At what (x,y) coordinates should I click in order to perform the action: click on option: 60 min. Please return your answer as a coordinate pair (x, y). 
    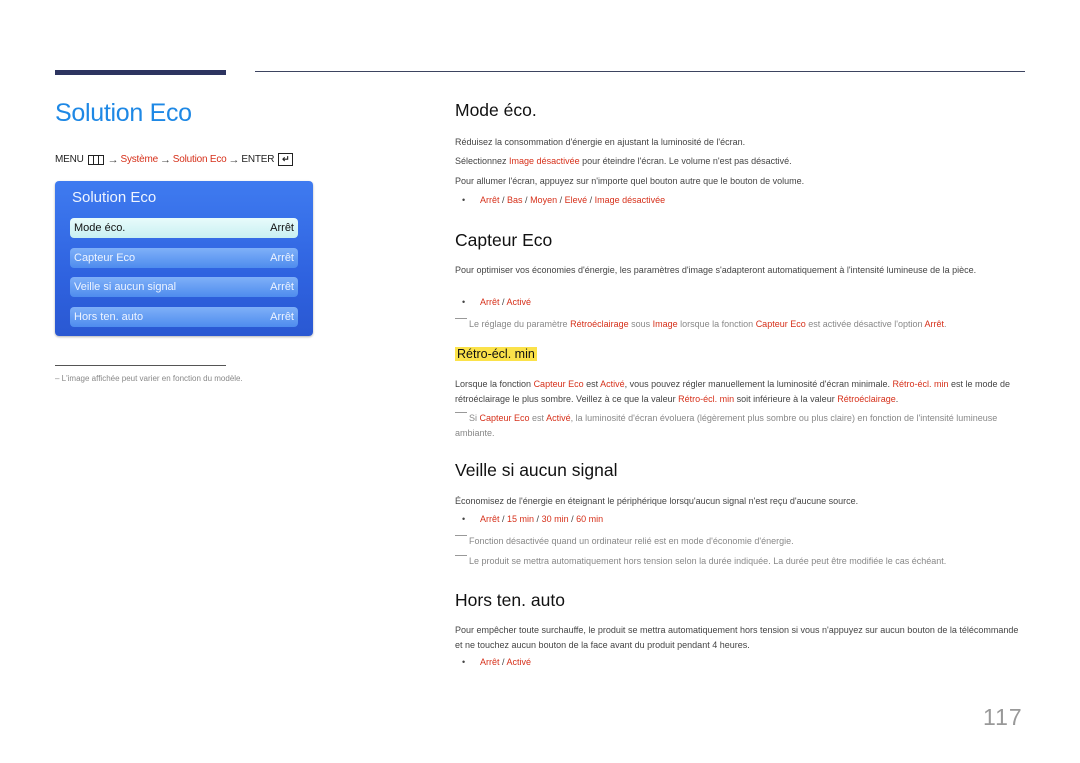
    Looking at the image, I should click on (590, 519).